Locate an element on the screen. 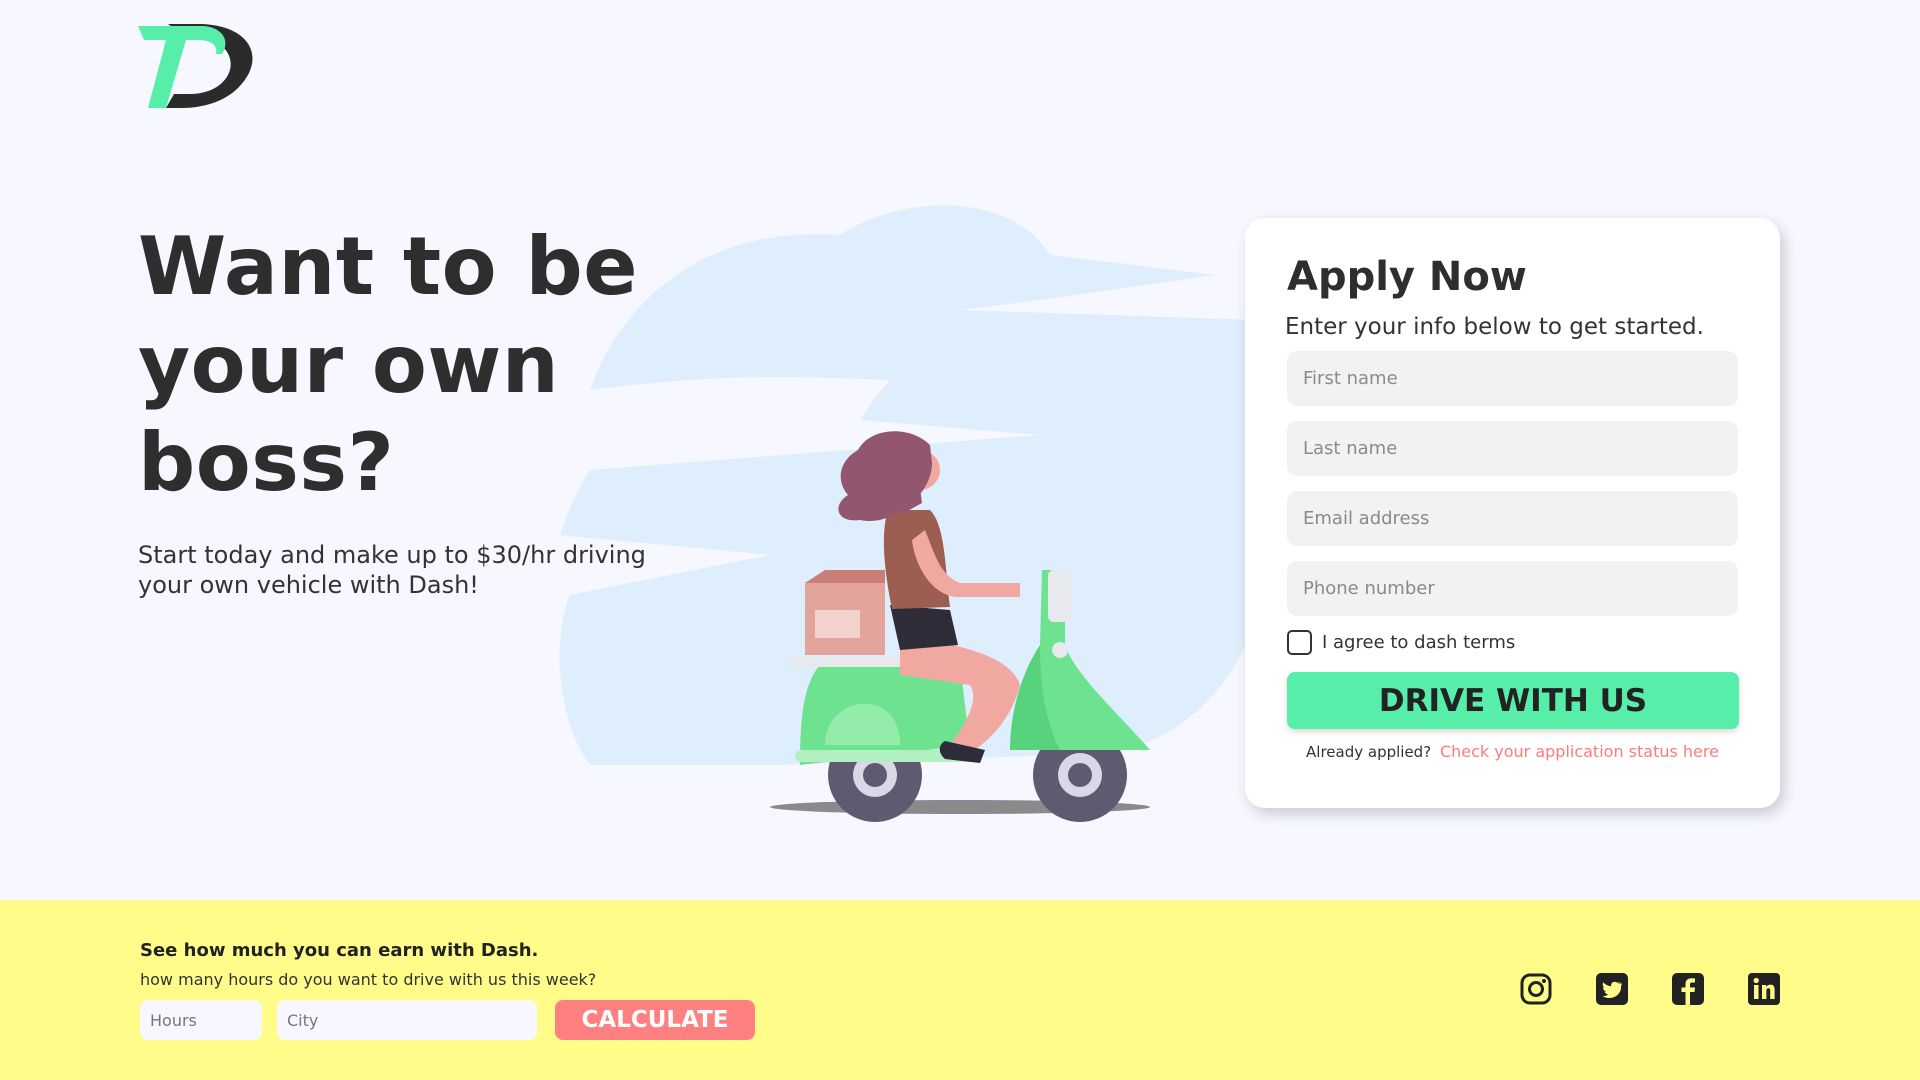 The height and width of the screenshot is (1080, 1920). already-applied-text: Already applied? is located at coordinates (1369, 752).